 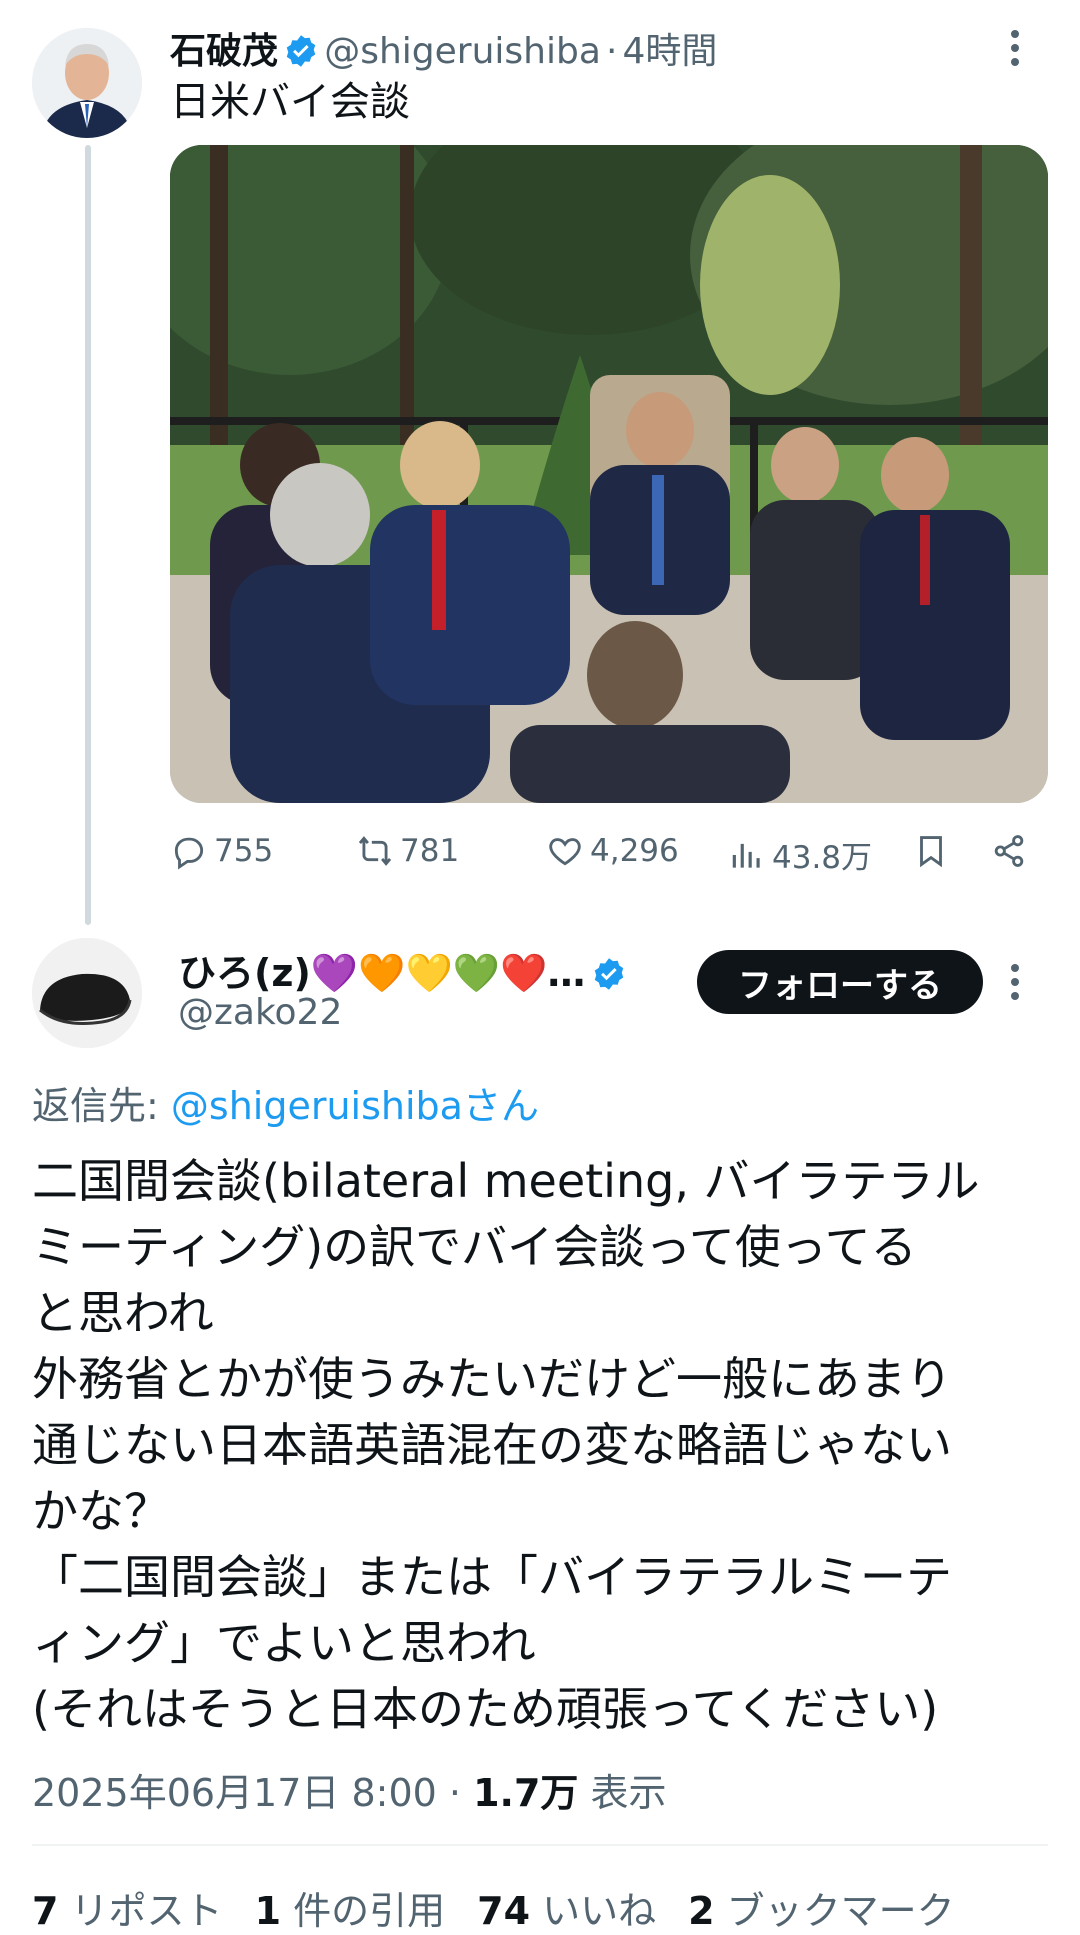 What do you see at coordinates (375, 851) in the screenshot?
I see `repost-icon` at bounding box center [375, 851].